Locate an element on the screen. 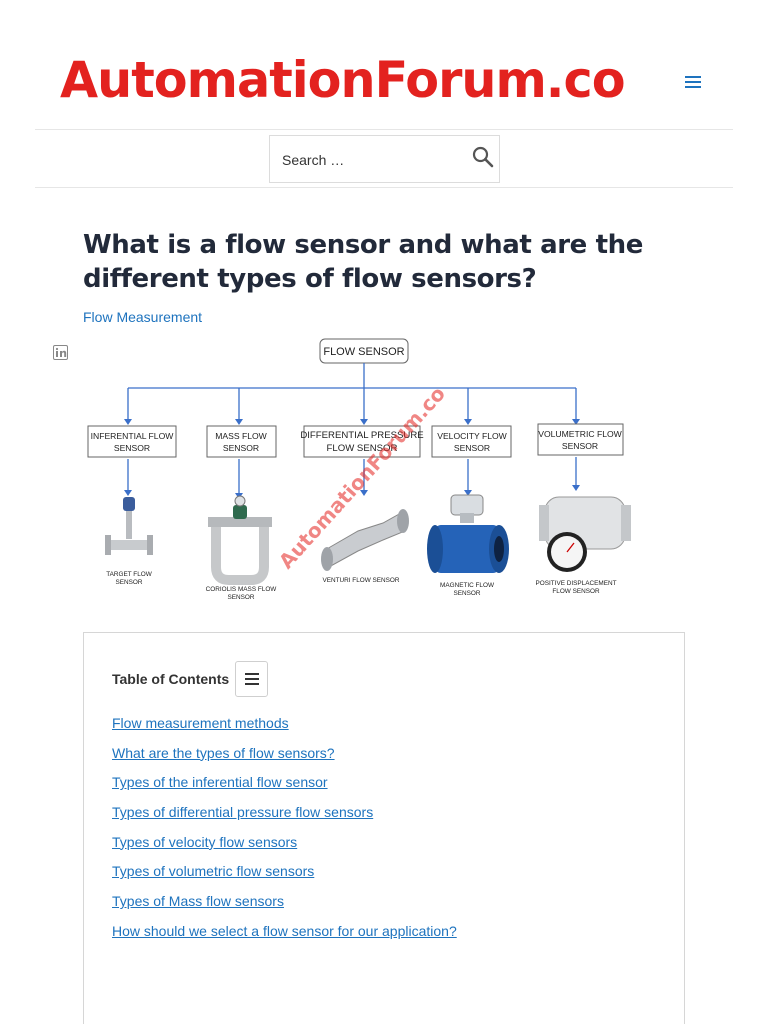  search-divider is located at coordinates (384, 187).